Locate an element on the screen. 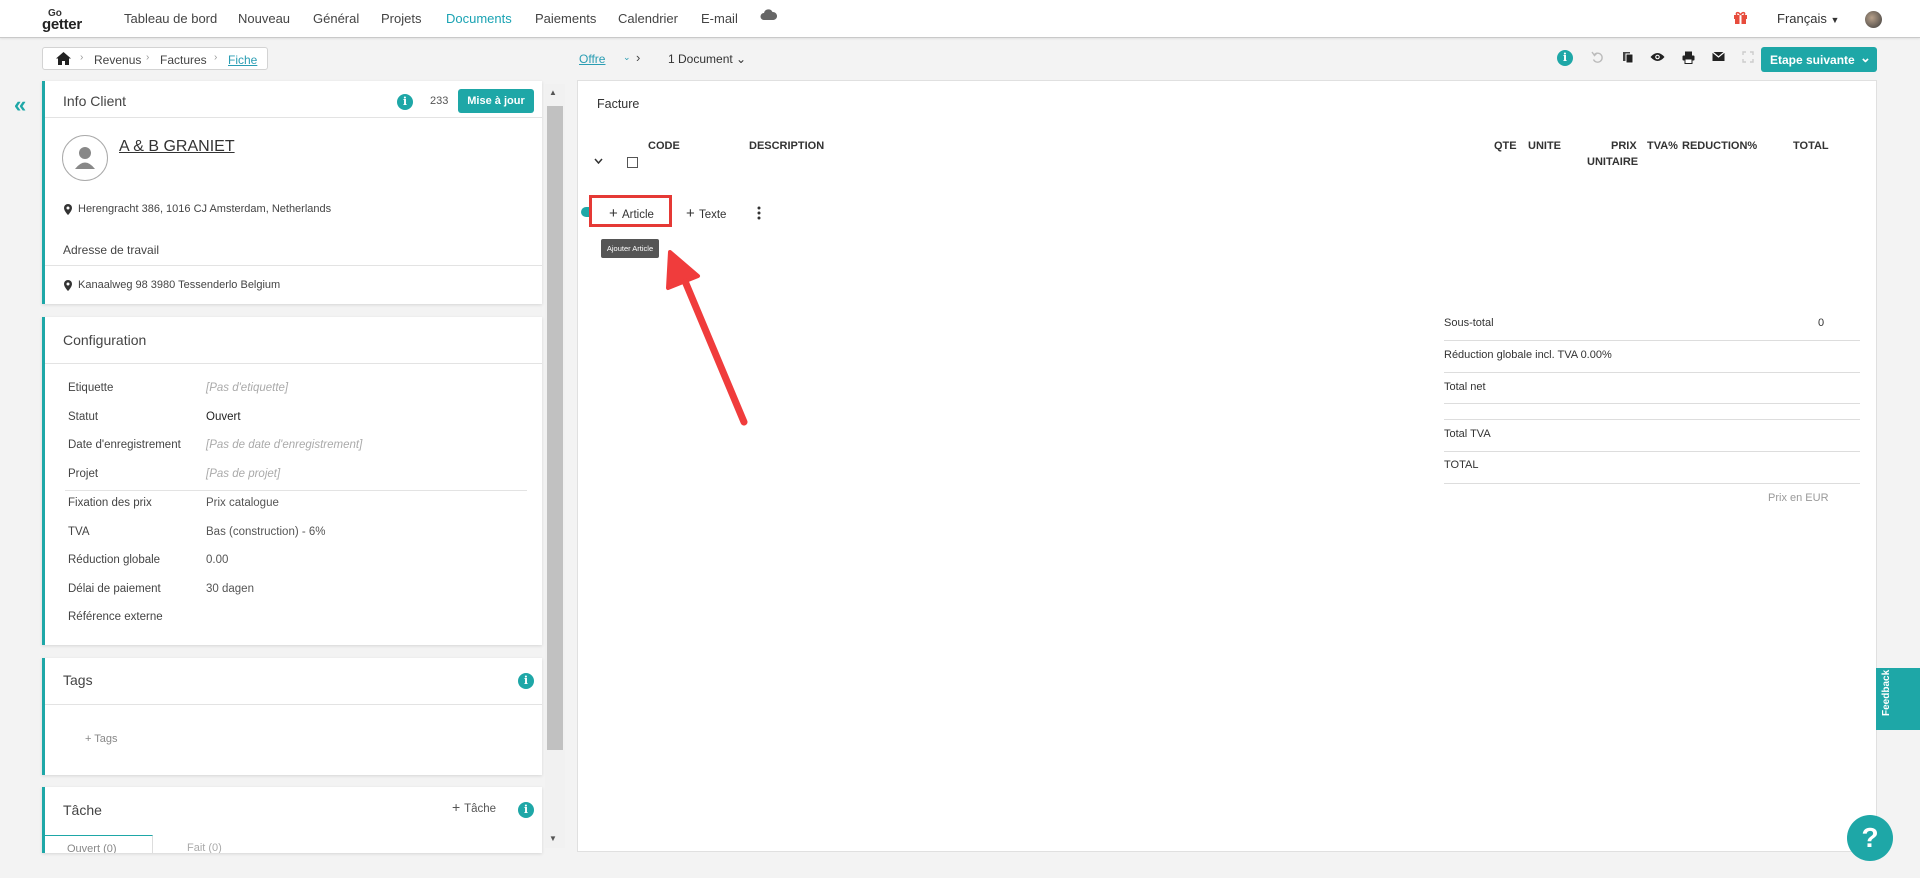 The height and width of the screenshot is (878, 1920). currency-note: Prix en EUR is located at coordinates (1798, 498).